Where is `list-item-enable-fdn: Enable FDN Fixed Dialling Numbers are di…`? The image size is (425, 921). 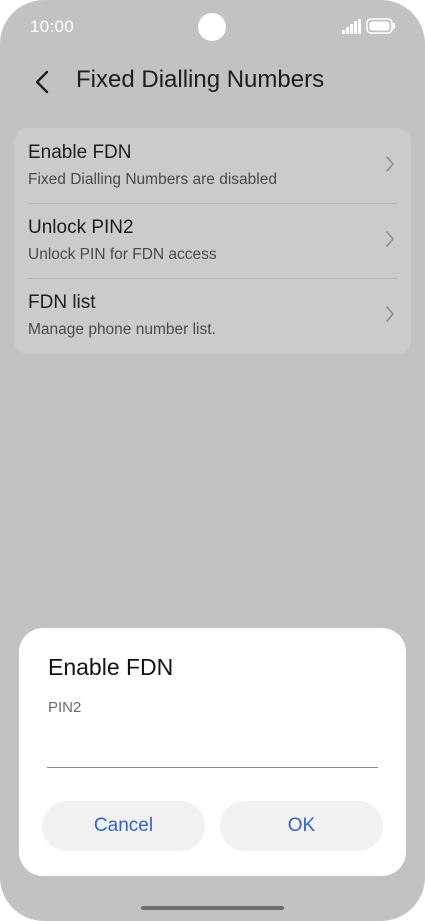 list-item-enable-fdn: Enable FDN Fixed Dialling Numbers are di… is located at coordinates (212, 165).